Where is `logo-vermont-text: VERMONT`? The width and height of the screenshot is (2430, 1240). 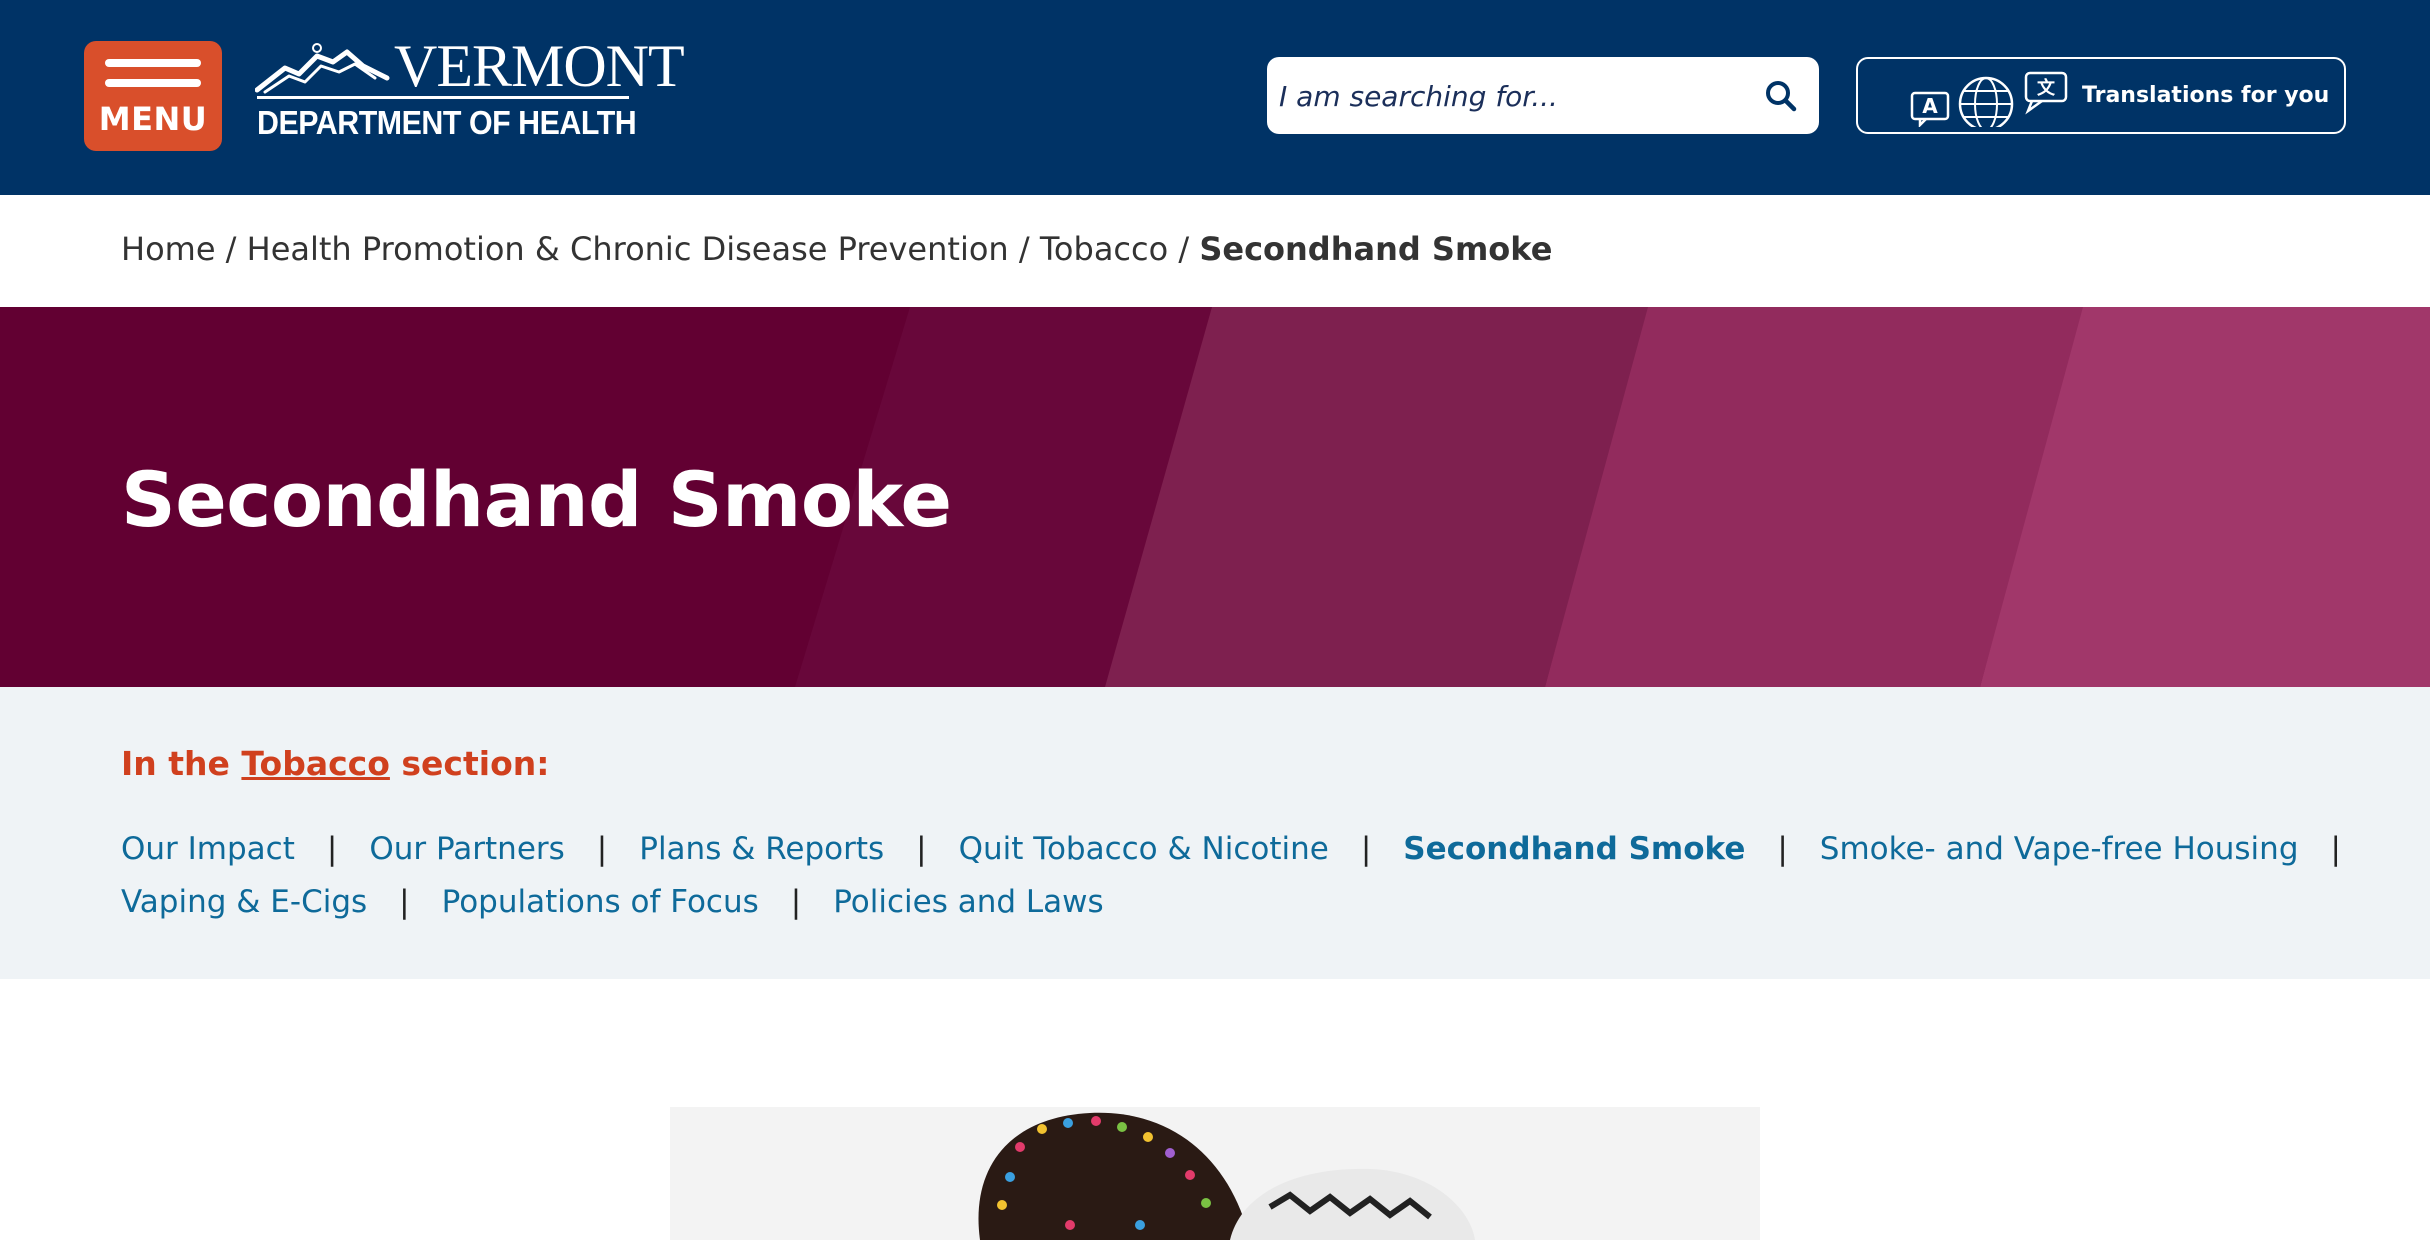 logo-vermont-text: VERMONT is located at coordinates (539, 66).